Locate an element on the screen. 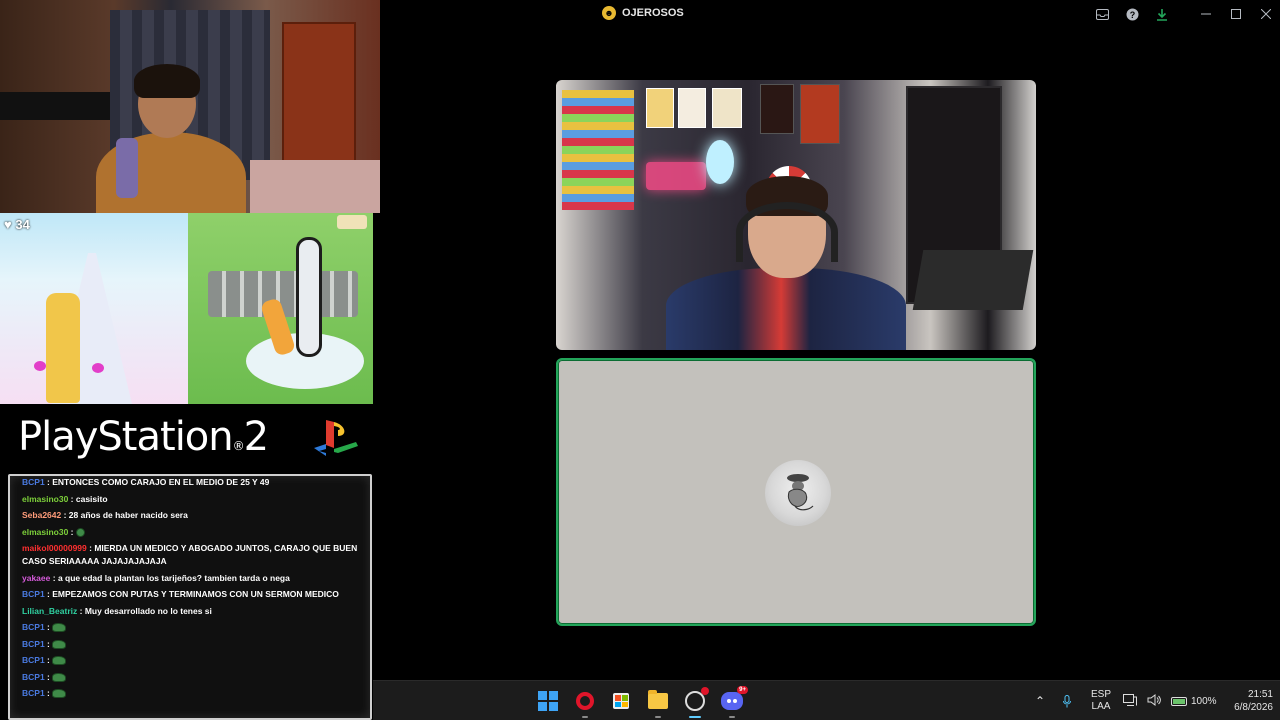 Image resolution: width=1280 pixels, height=720 pixels. score-value: 34 is located at coordinates (22, 224).